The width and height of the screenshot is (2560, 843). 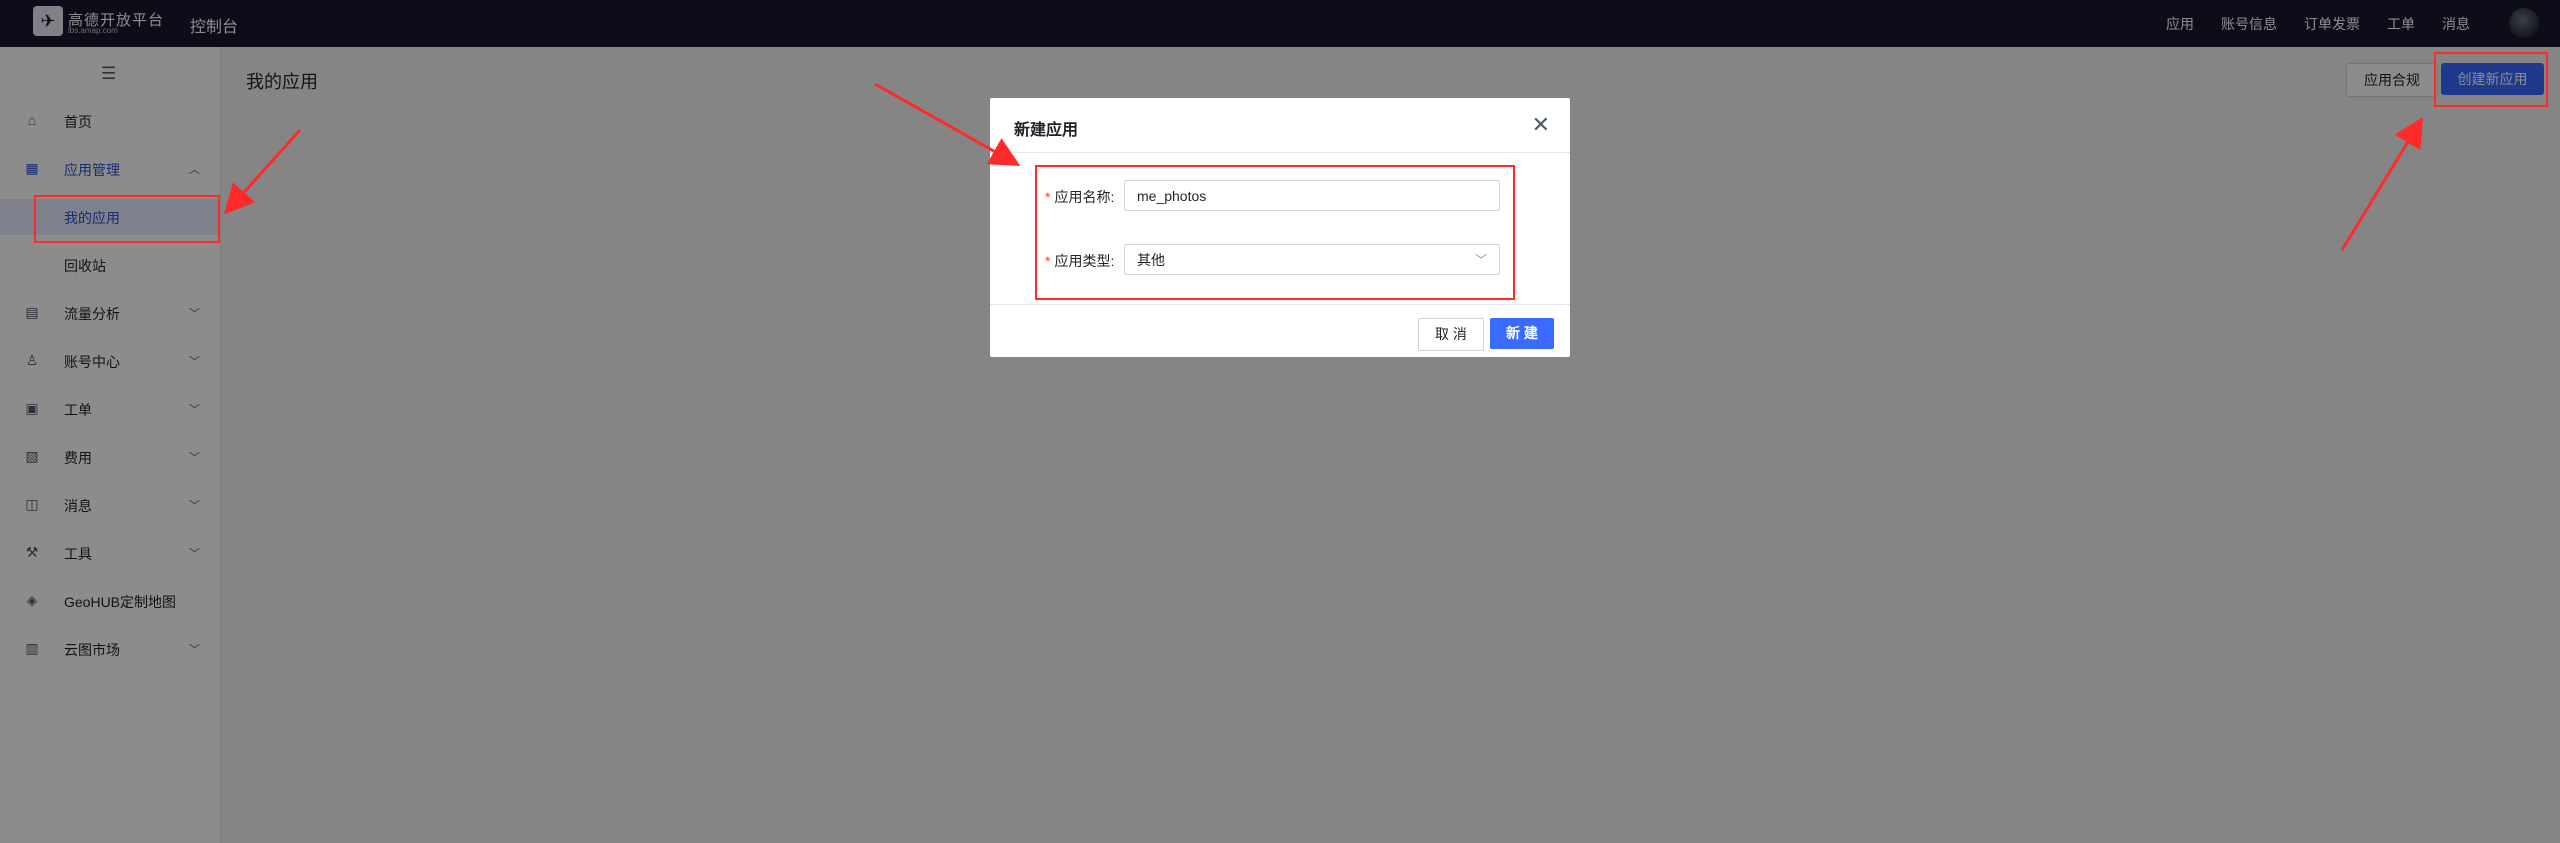 I want to click on arrow-to-my-apps, so click(x=262, y=171).